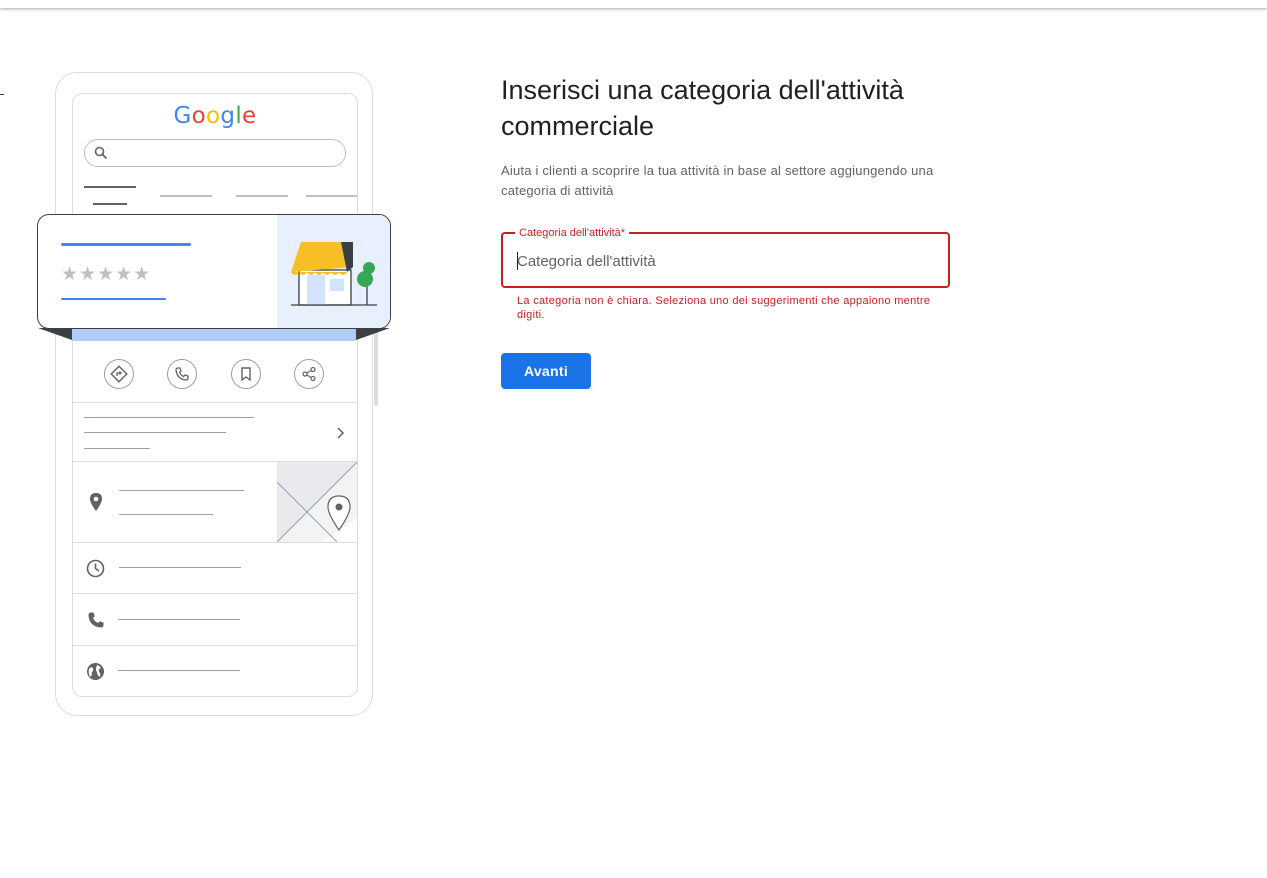 The height and width of the screenshot is (878, 1267). What do you see at coordinates (95, 568) in the screenshot?
I see `clock-icon` at bounding box center [95, 568].